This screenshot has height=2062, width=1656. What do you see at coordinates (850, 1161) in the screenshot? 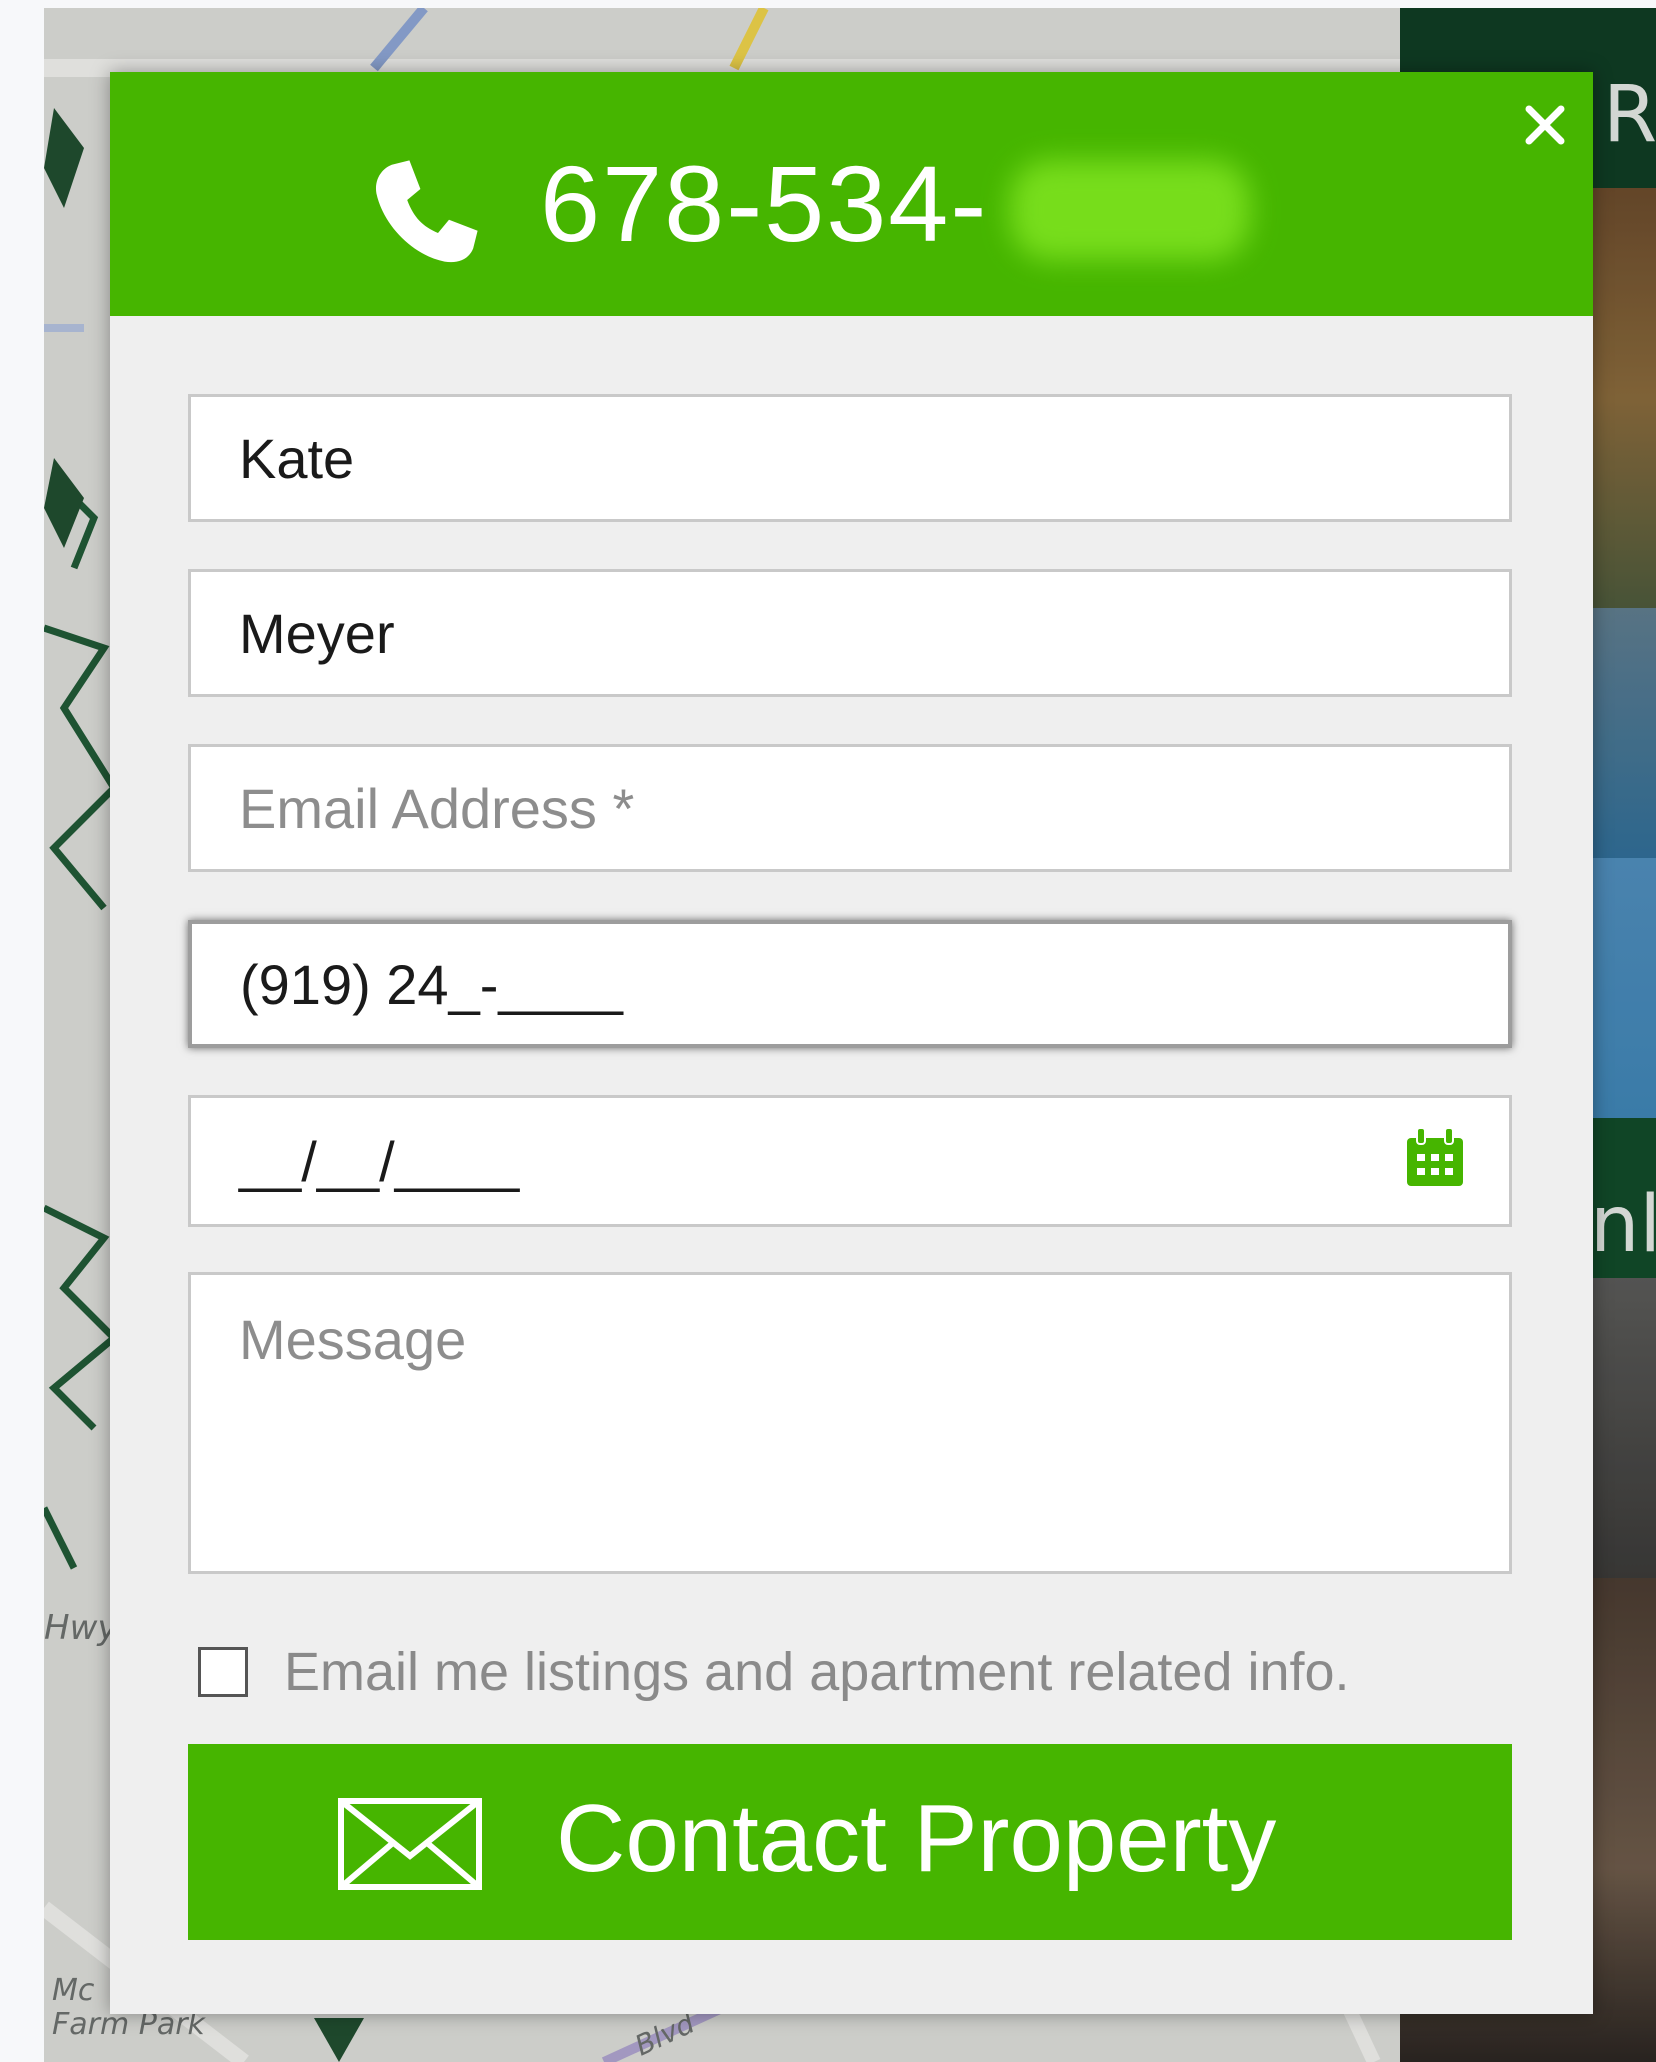
I see `move-in-date-input: __/__/____` at bounding box center [850, 1161].